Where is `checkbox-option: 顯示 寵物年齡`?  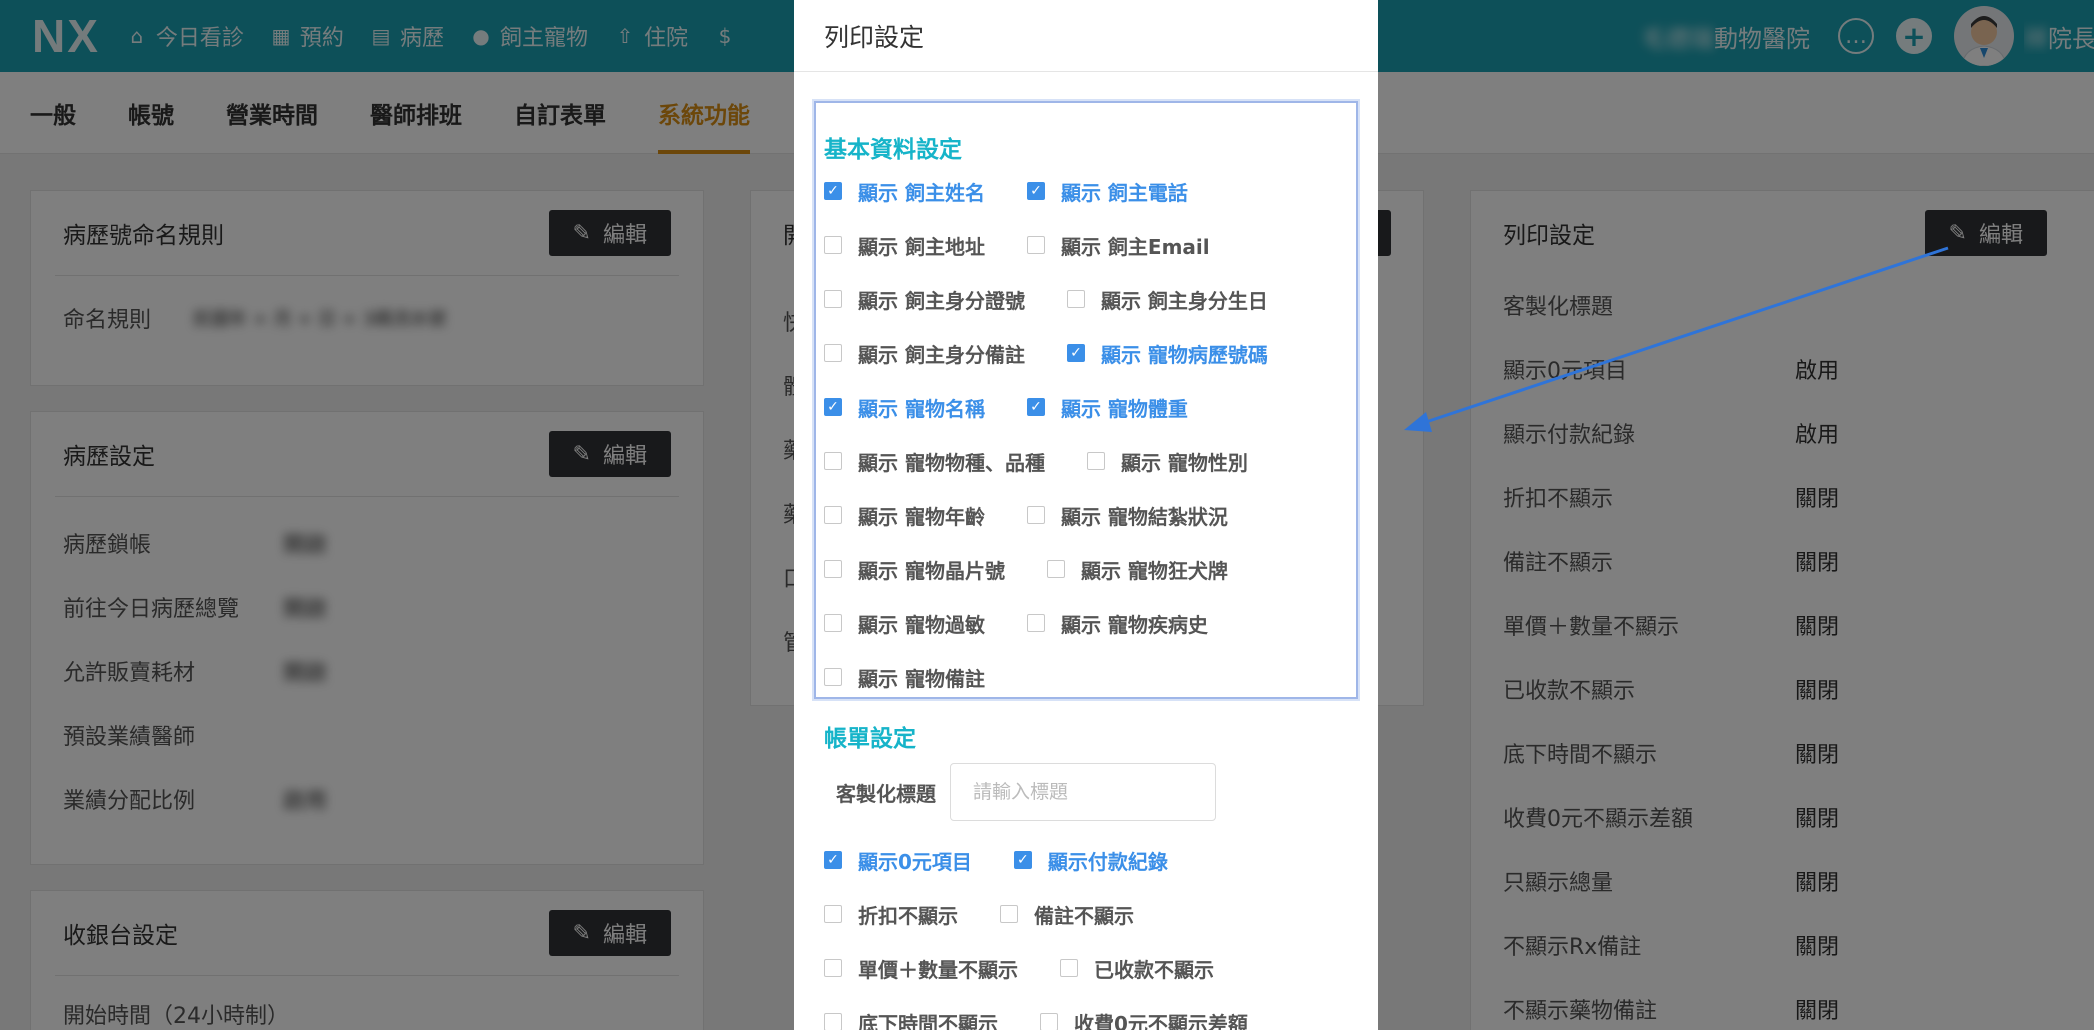
checkbox-option: 顯示 寵物年齡 is located at coordinates (904, 515).